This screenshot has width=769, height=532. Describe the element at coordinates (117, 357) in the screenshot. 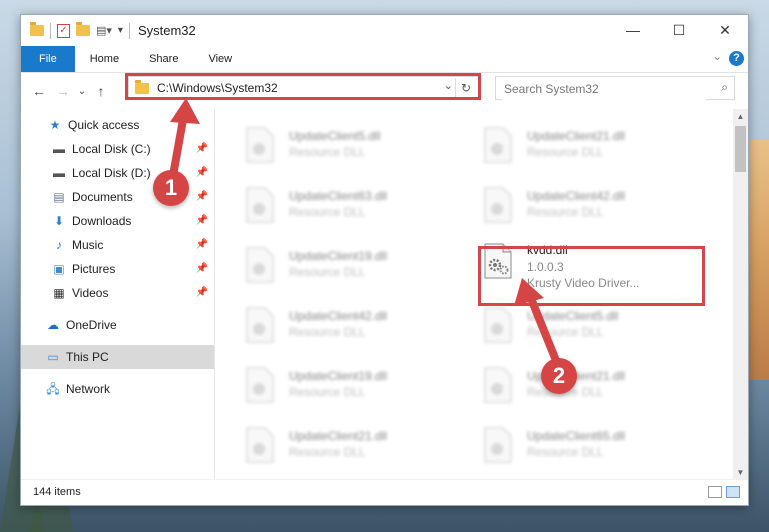

I see `sidebar-item-this-pc: ▭ This PC` at that location.